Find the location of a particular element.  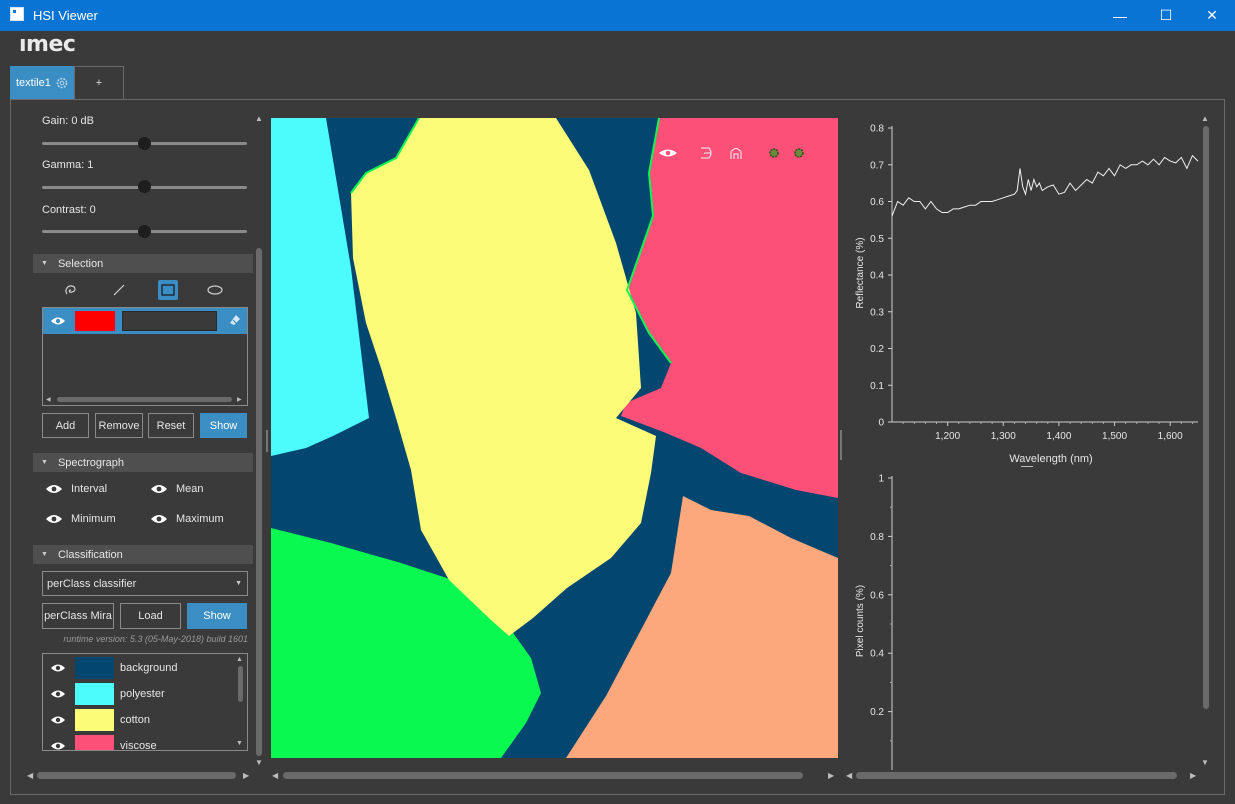

show-selection-button: Show is located at coordinates (223, 425).